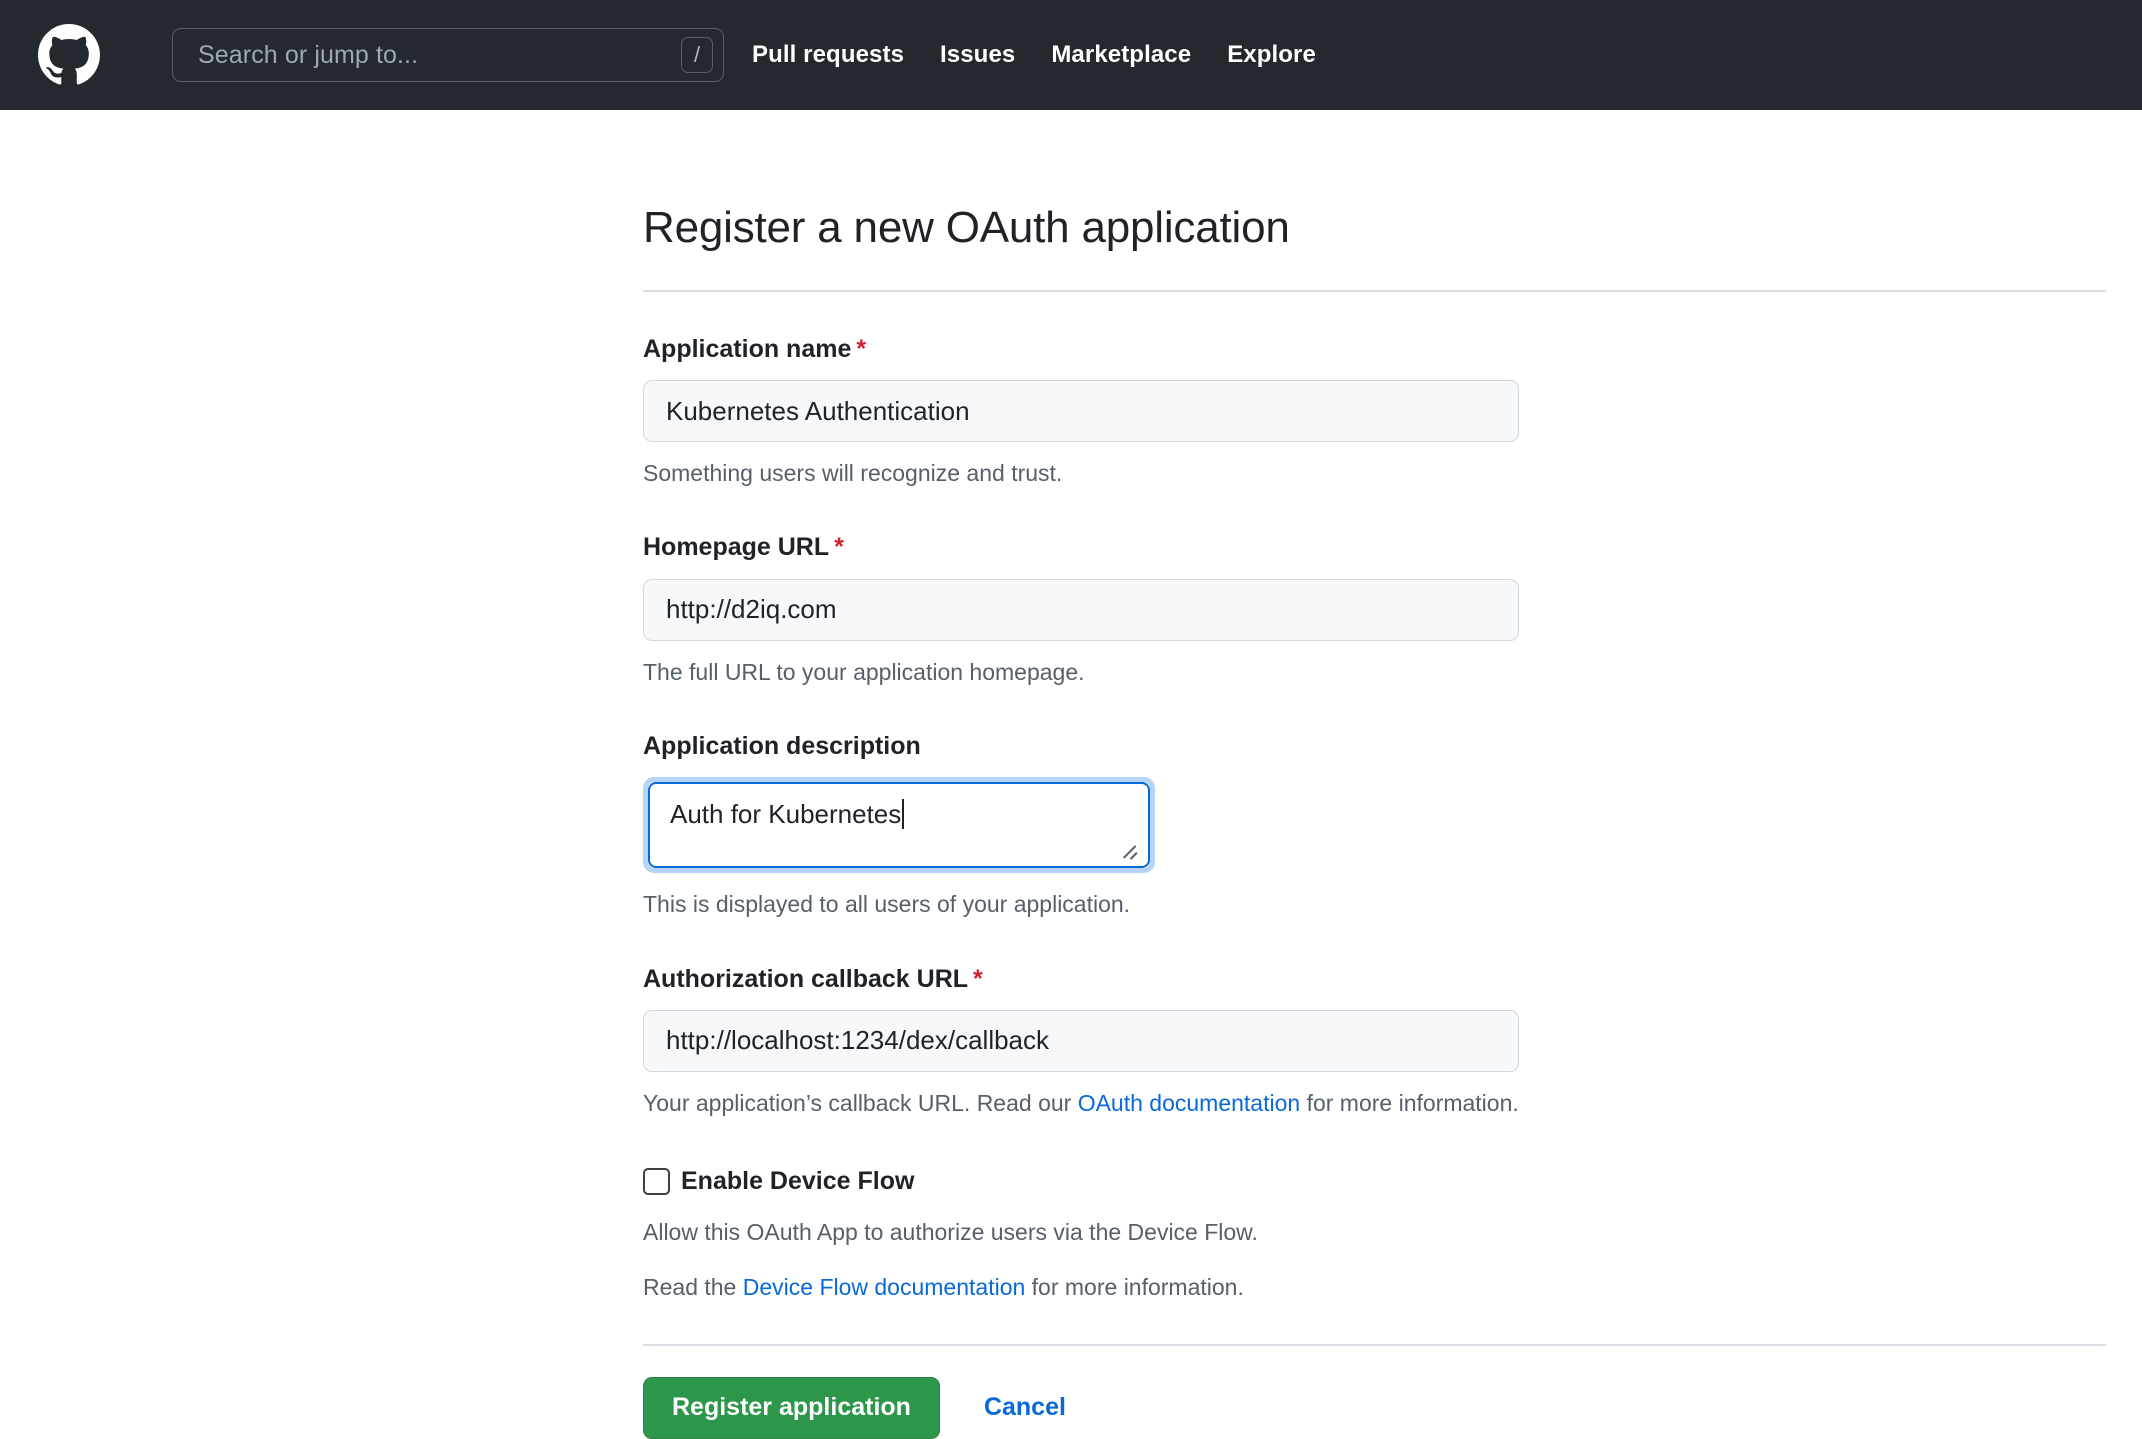 The width and height of the screenshot is (2142, 1439). I want to click on callback-url-label: Authorization callback URL *, so click(1374, 979).